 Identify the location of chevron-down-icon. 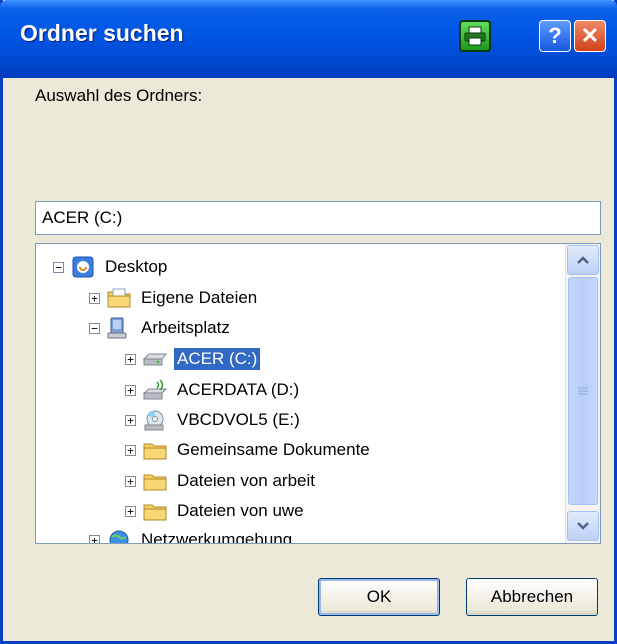
(583, 526).